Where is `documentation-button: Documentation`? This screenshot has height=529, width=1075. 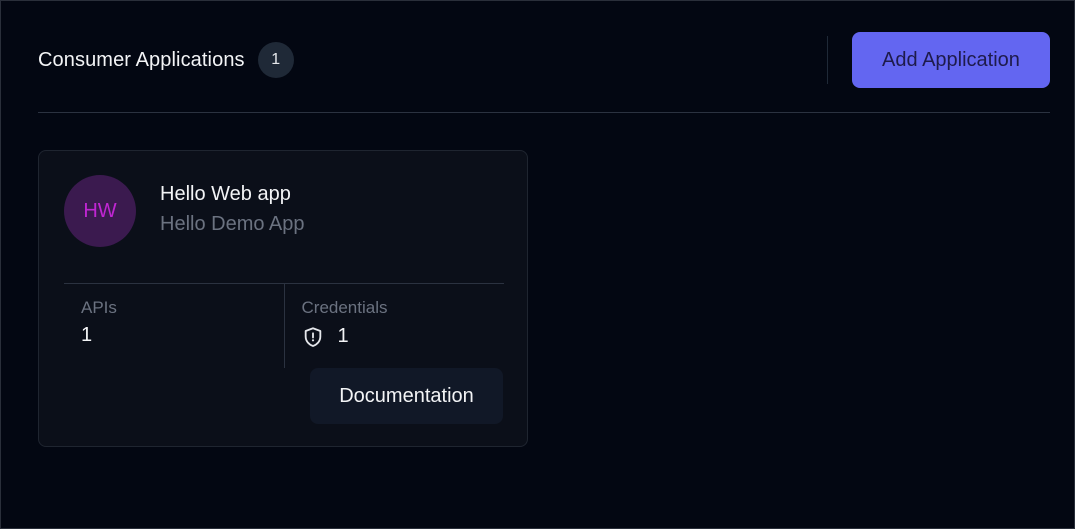 documentation-button: Documentation is located at coordinates (406, 396).